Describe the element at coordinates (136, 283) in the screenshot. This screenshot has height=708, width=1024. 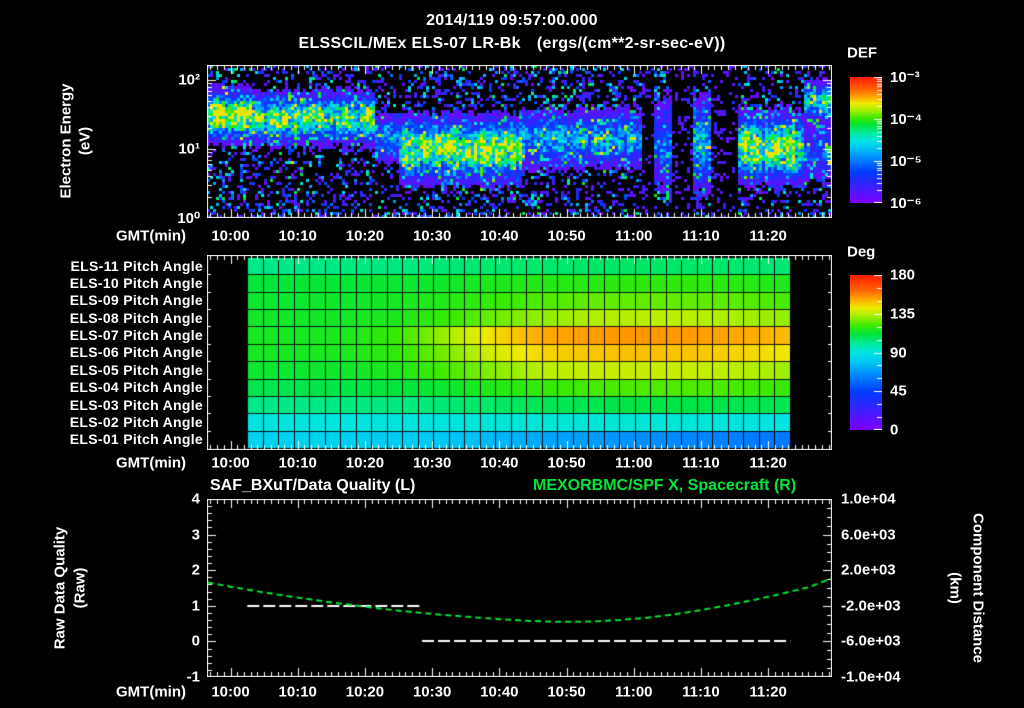
I see `pitch-row-label: ELS-10 Pitch Angle` at that location.